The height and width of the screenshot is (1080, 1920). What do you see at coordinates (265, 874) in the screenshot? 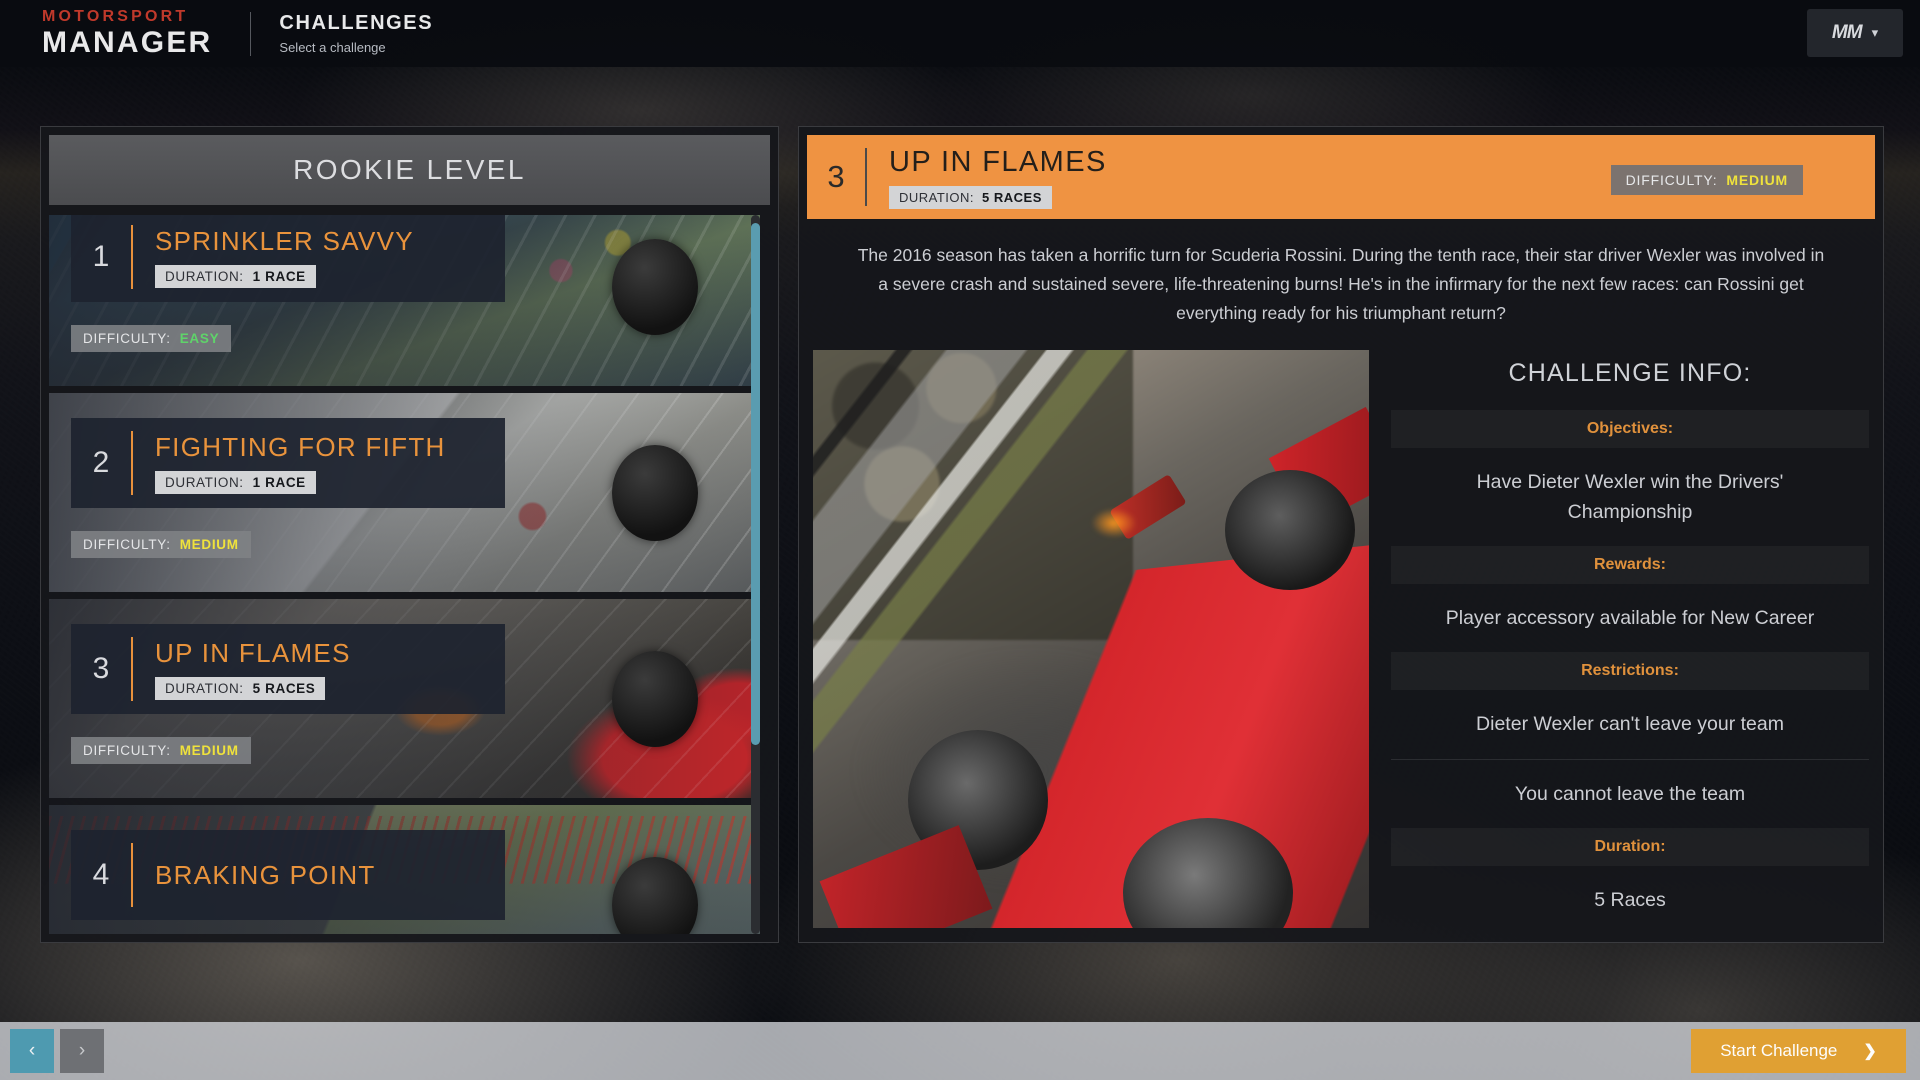
I see `challenge-title: BRAKING POINT` at bounding box center [265, 874].